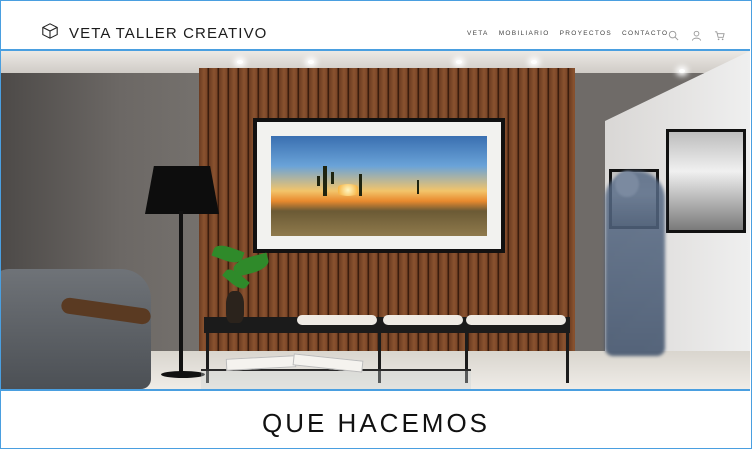 The image size is (752, 449). What do you see at coordinates (627, 184) in the screenshot?
I see `blurred-person-head` at bounding box center [627, 184].